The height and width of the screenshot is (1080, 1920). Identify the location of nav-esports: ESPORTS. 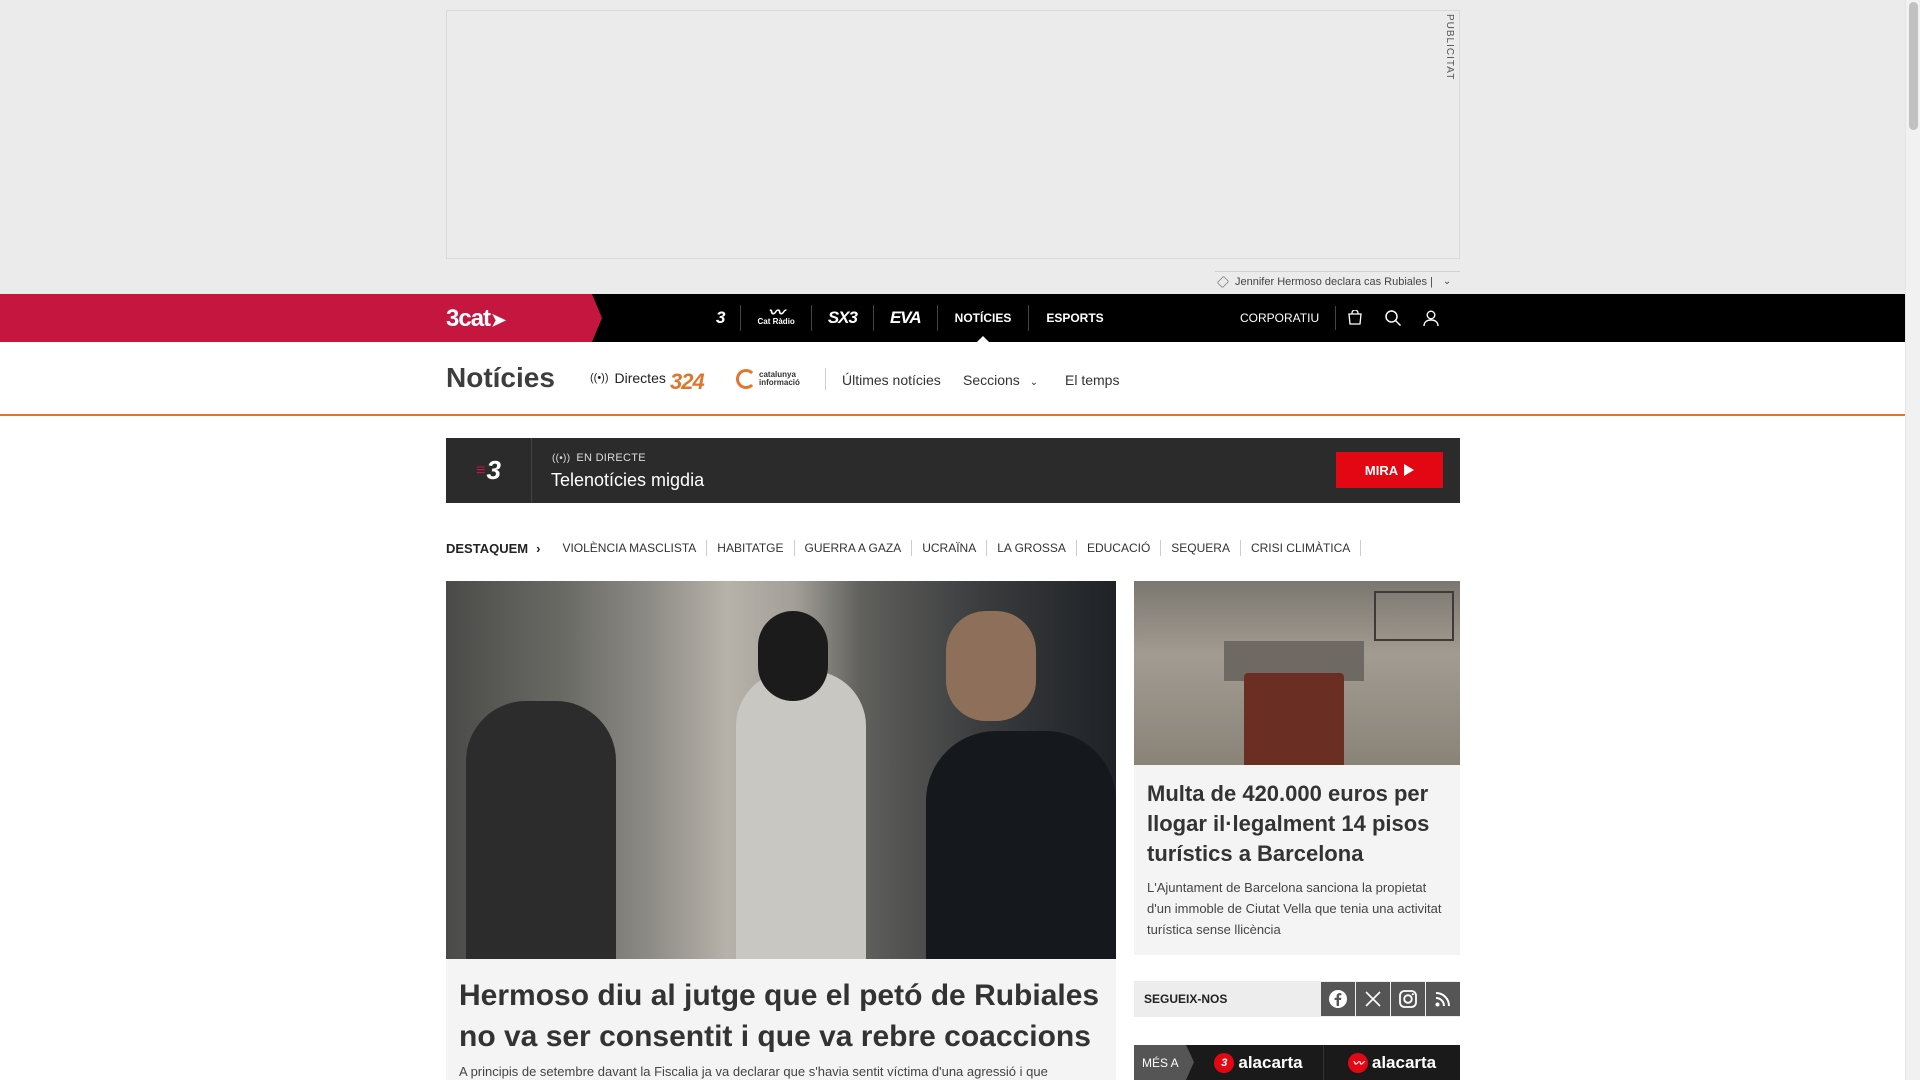
(1074, 318).